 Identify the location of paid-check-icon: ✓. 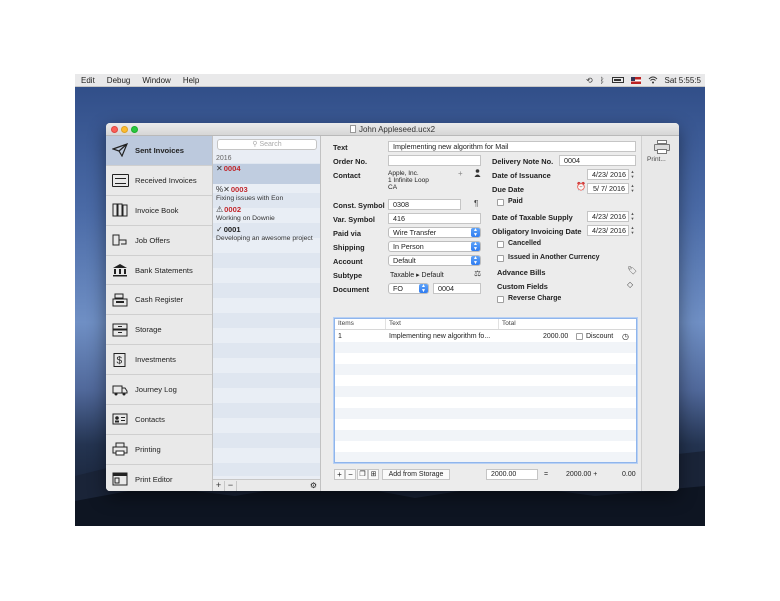
(219, 229).